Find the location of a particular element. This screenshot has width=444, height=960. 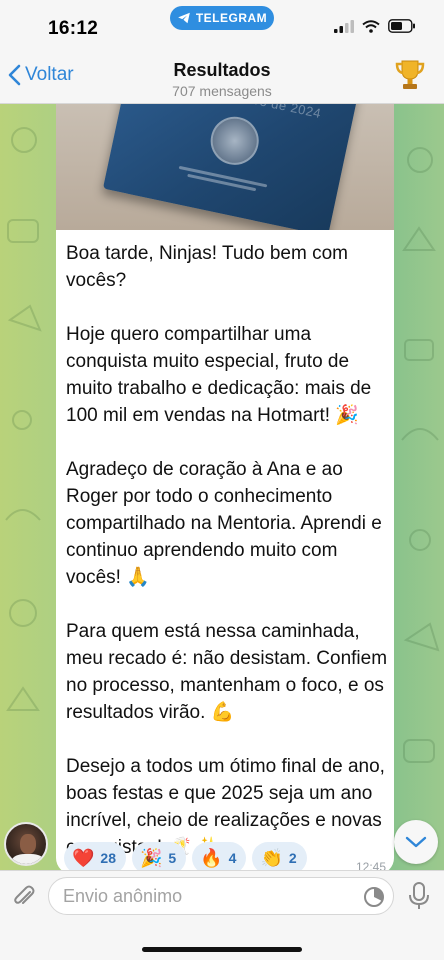

heart-icon: ❤️ is located at coordinates (83, 858).